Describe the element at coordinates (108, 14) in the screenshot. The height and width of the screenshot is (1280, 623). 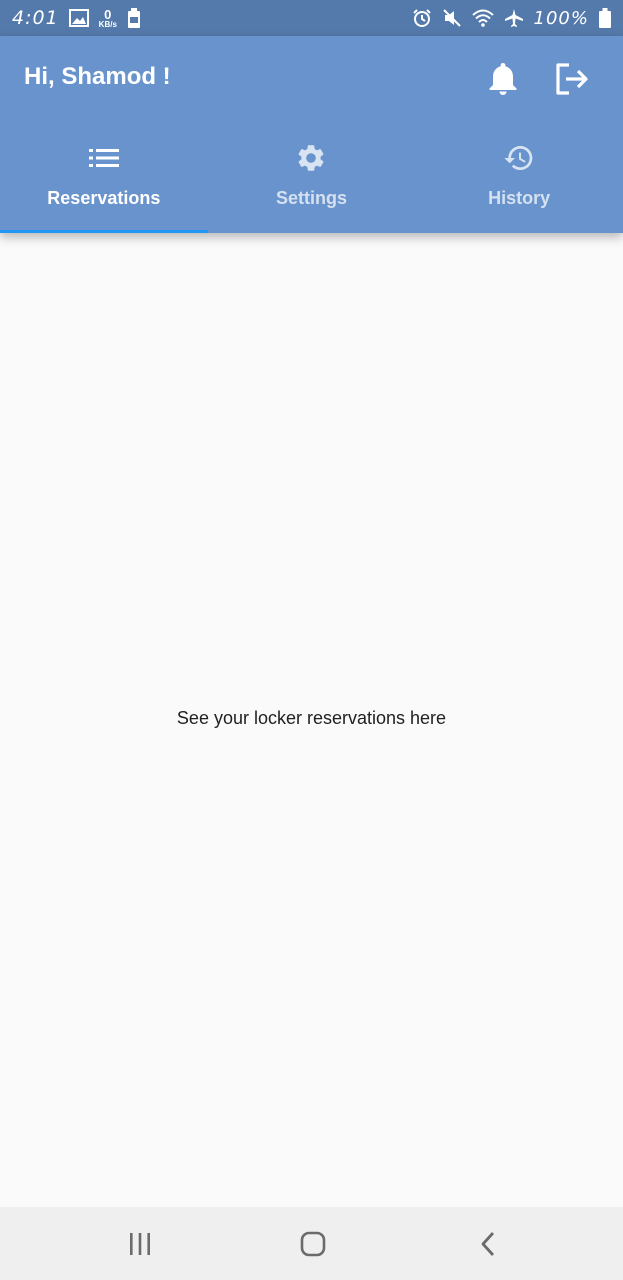
I see `network-speed-value: 0` at that location.